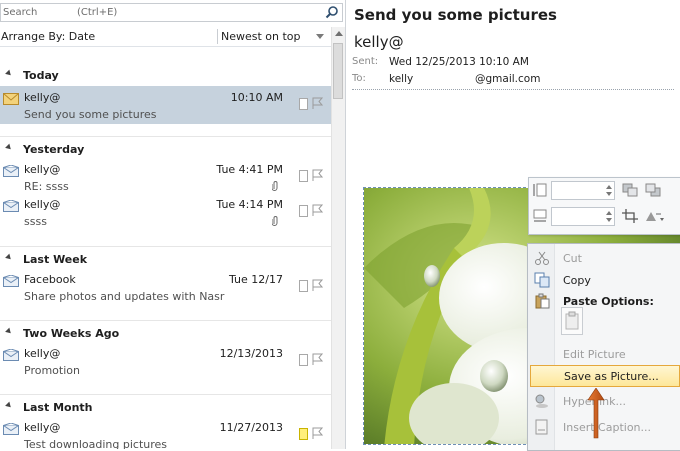 The width and height of the screenshot is (680, 451). Describe the element at coordinates (338, 71) in the screenshot. I see `scroll-thumb` at that location.